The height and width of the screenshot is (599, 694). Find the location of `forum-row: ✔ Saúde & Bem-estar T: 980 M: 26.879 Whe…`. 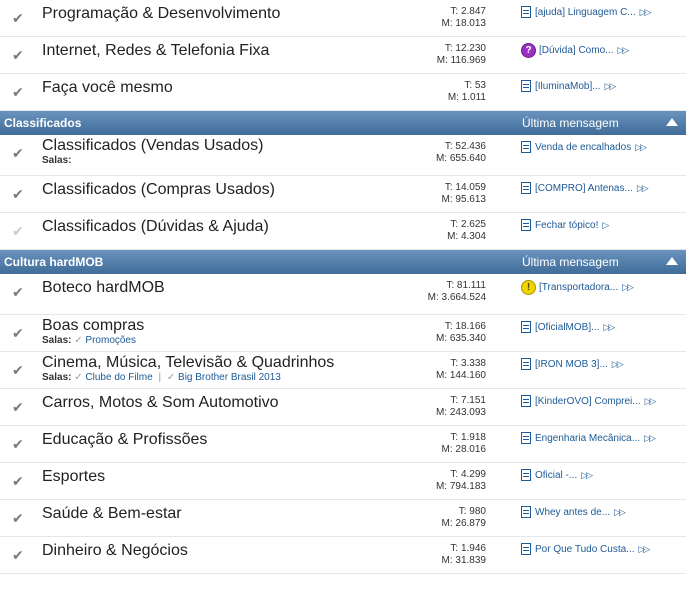

forum-row: ✔ Saúde & Bem-estar T: 980 M: 26.879 Whe… is located at coordinates (343, 518).